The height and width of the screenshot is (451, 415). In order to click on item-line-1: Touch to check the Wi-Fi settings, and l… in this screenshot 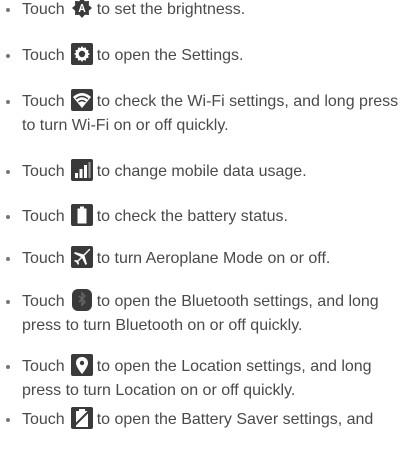, I will do `click(210, 101)`.